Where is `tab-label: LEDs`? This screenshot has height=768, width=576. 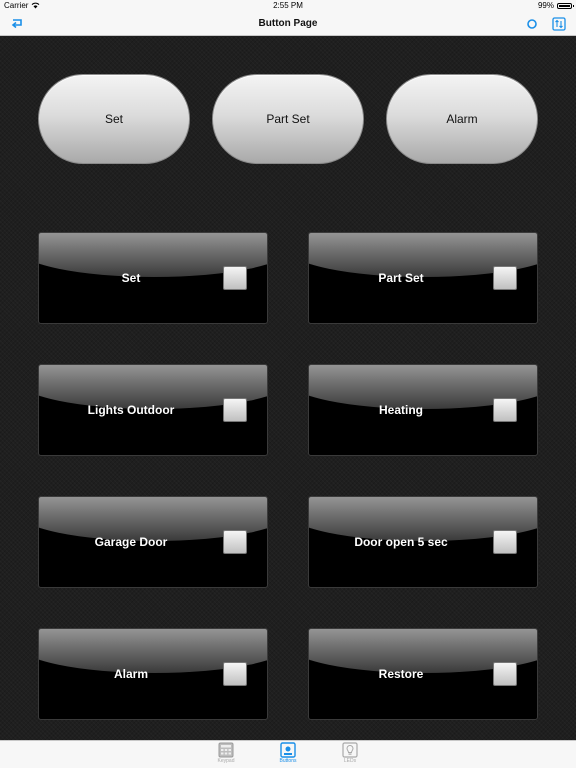 tab-label: LEDs is located at coordinates (350, 761).